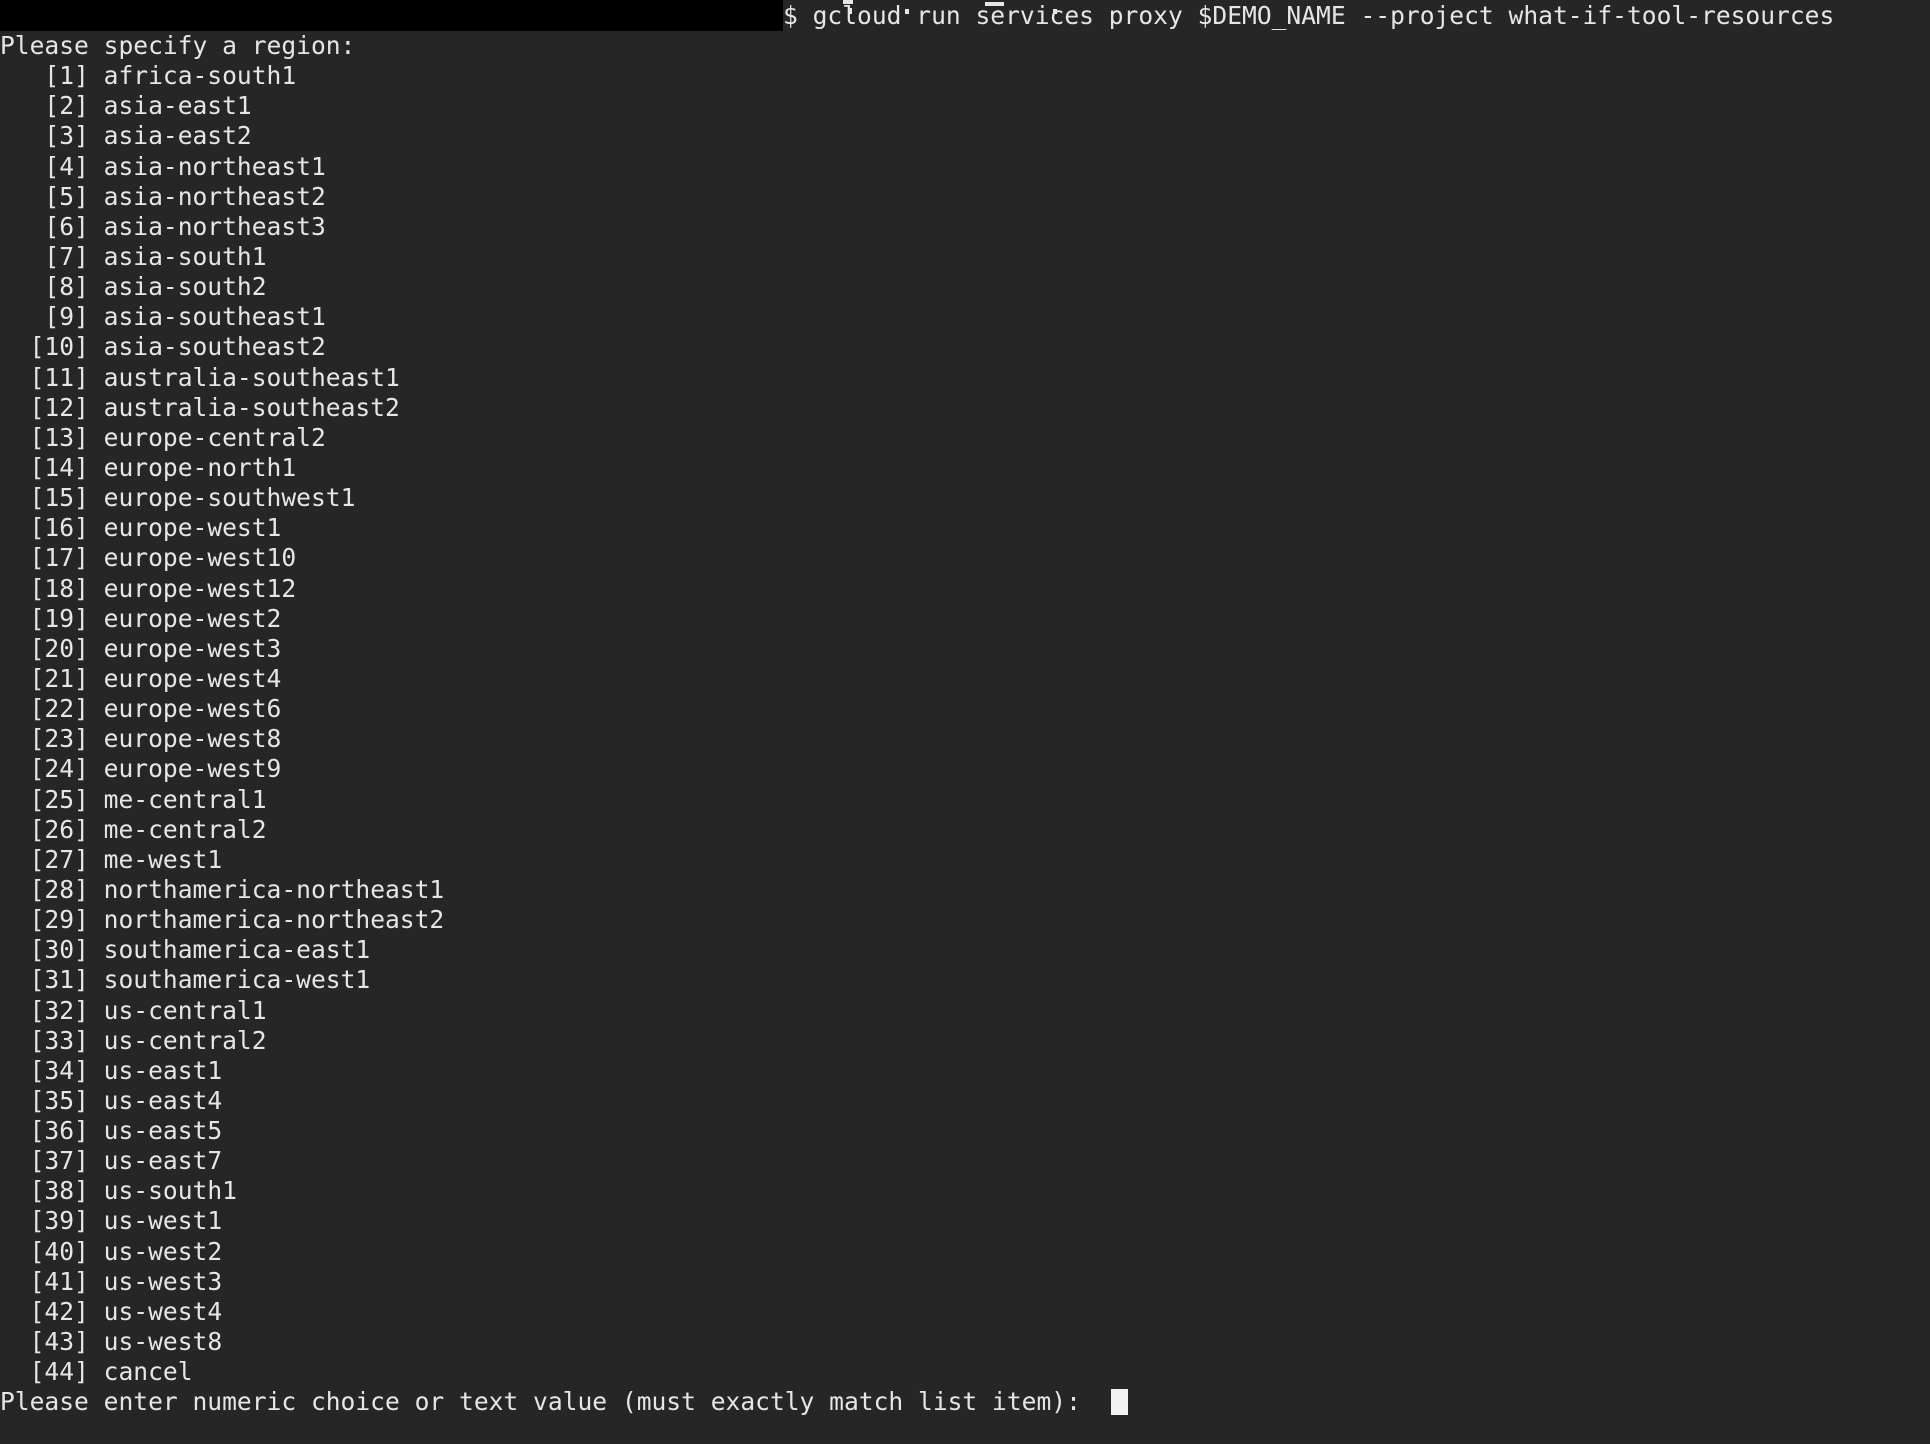 The height and width of the screenshot is (1444, 1930). What do you see at coordinates (965, 1011) in the screenshot?
I see `region-option-item: [32] us-central1` at bounding box center [965, 1011].